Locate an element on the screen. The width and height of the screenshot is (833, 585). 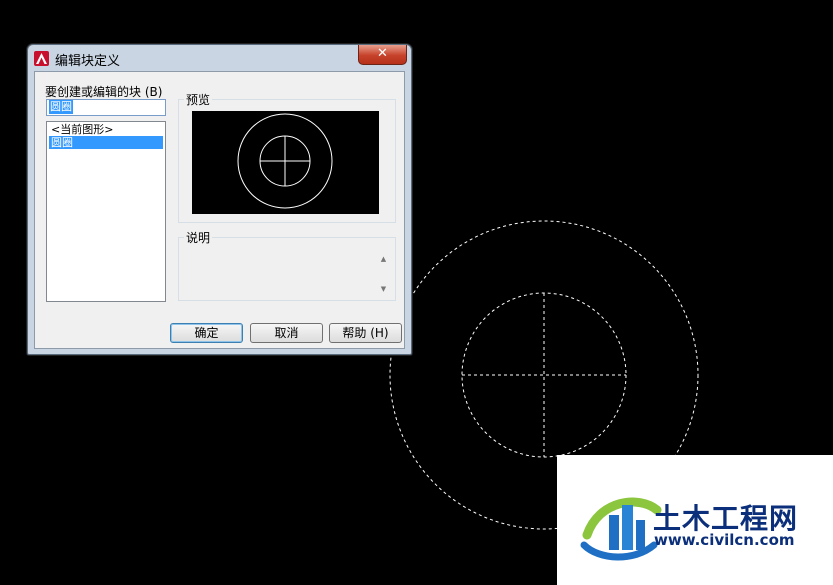
scroll-up-icon: ▲ is located at coordinates (383, 259).